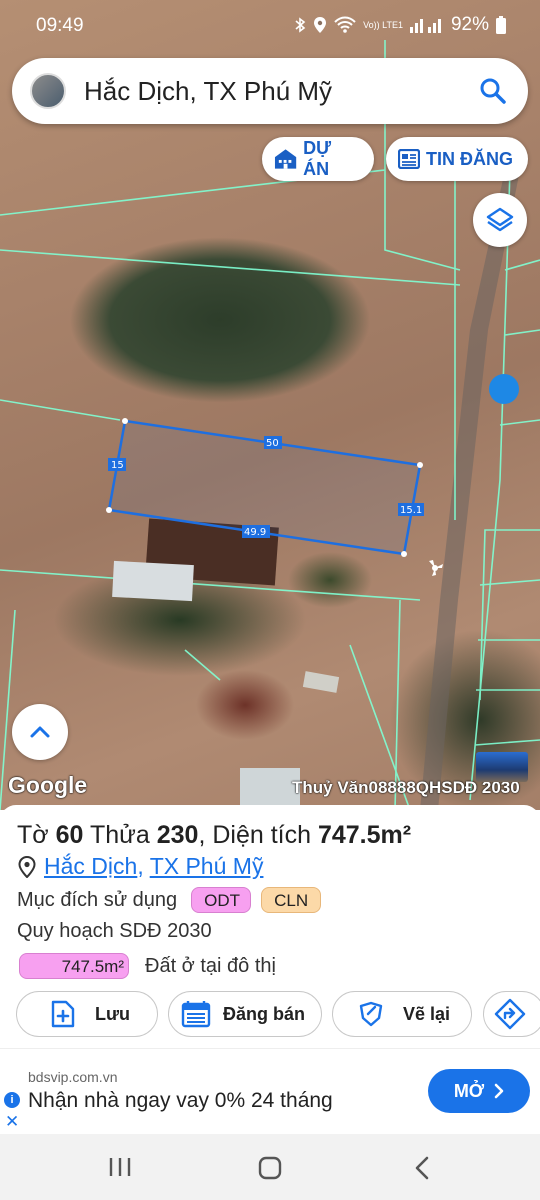  I want to click on ad-open-button: MỞ, so click(479, 1091).